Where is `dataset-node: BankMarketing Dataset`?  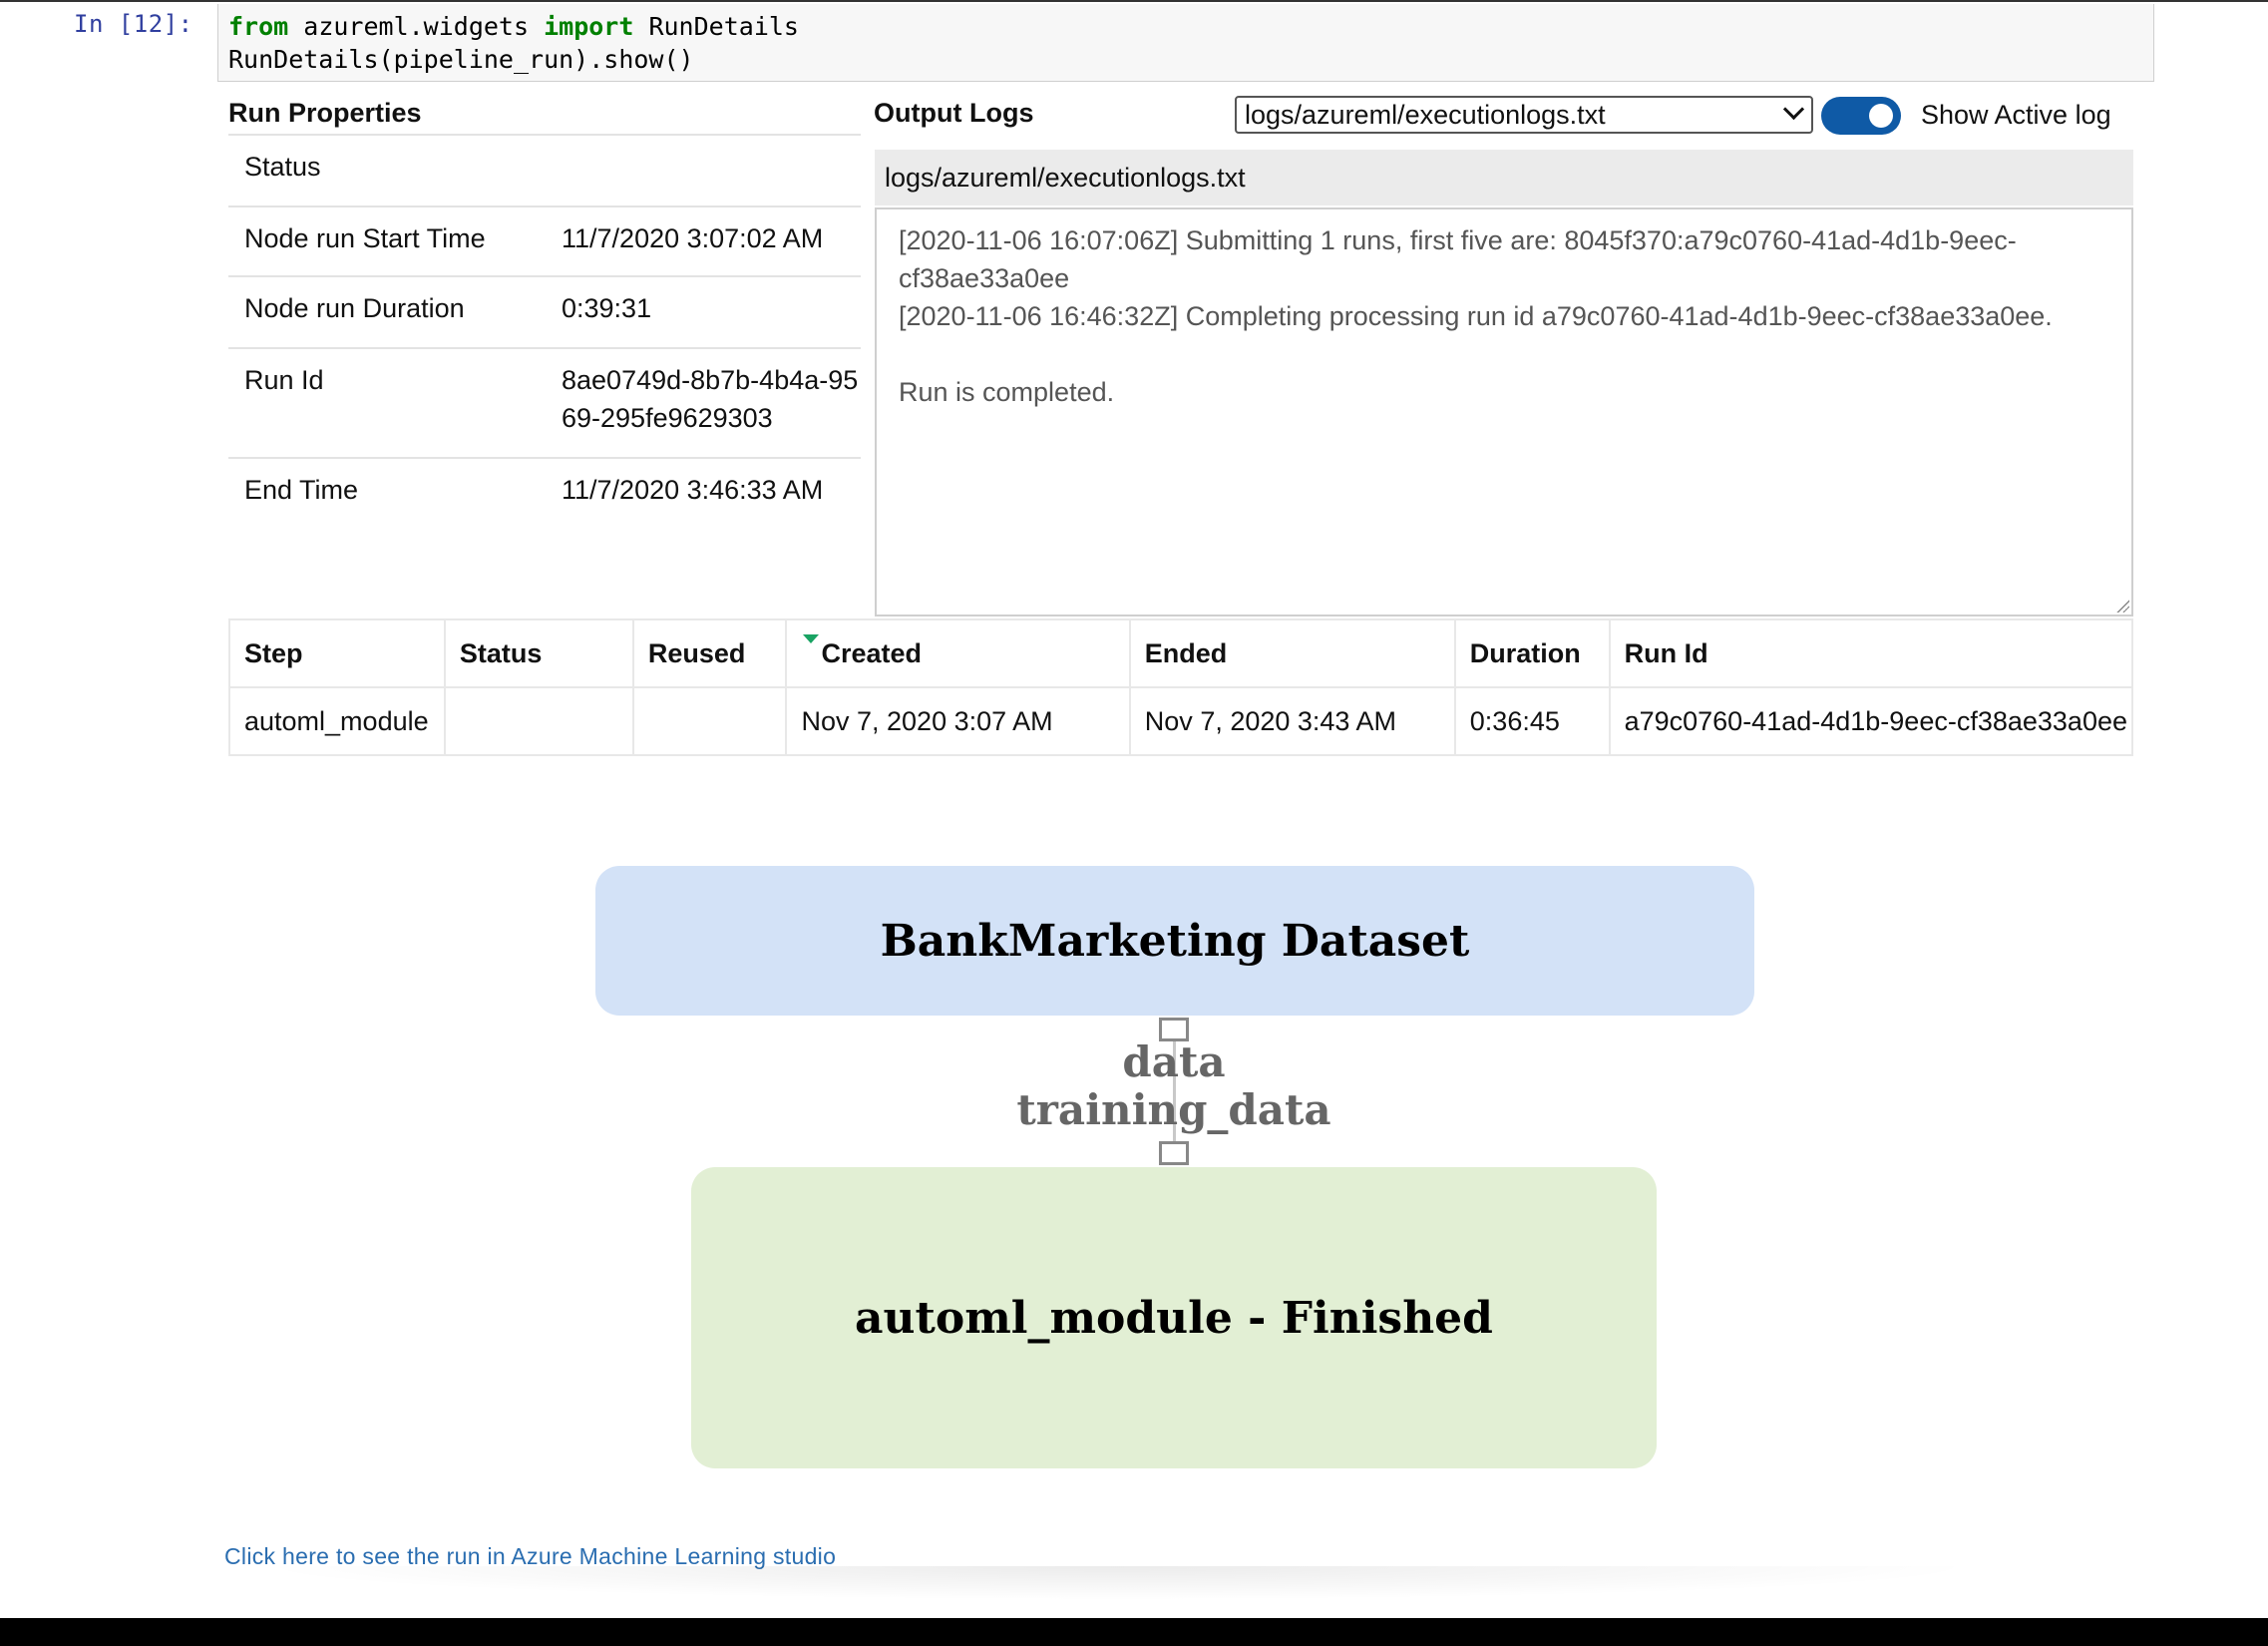
dataset-node: BankMarketing Dataset is located at coordinates (1174, 941).